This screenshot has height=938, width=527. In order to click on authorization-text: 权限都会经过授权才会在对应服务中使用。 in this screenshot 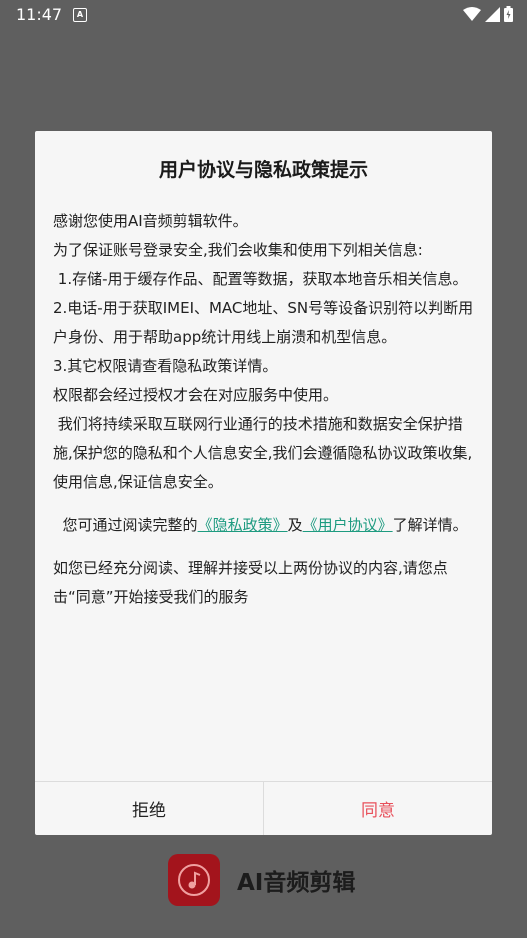, I will do `click(196, 395)`.